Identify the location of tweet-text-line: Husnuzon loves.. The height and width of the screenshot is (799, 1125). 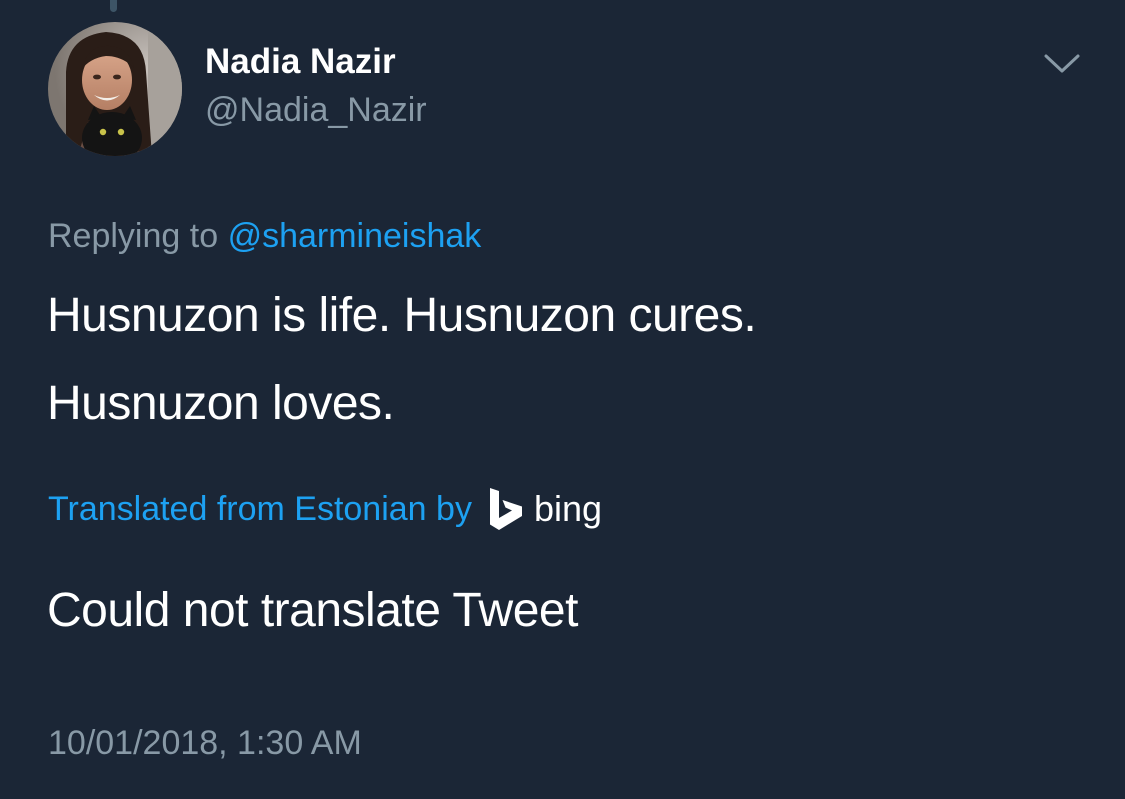
(221, 403).